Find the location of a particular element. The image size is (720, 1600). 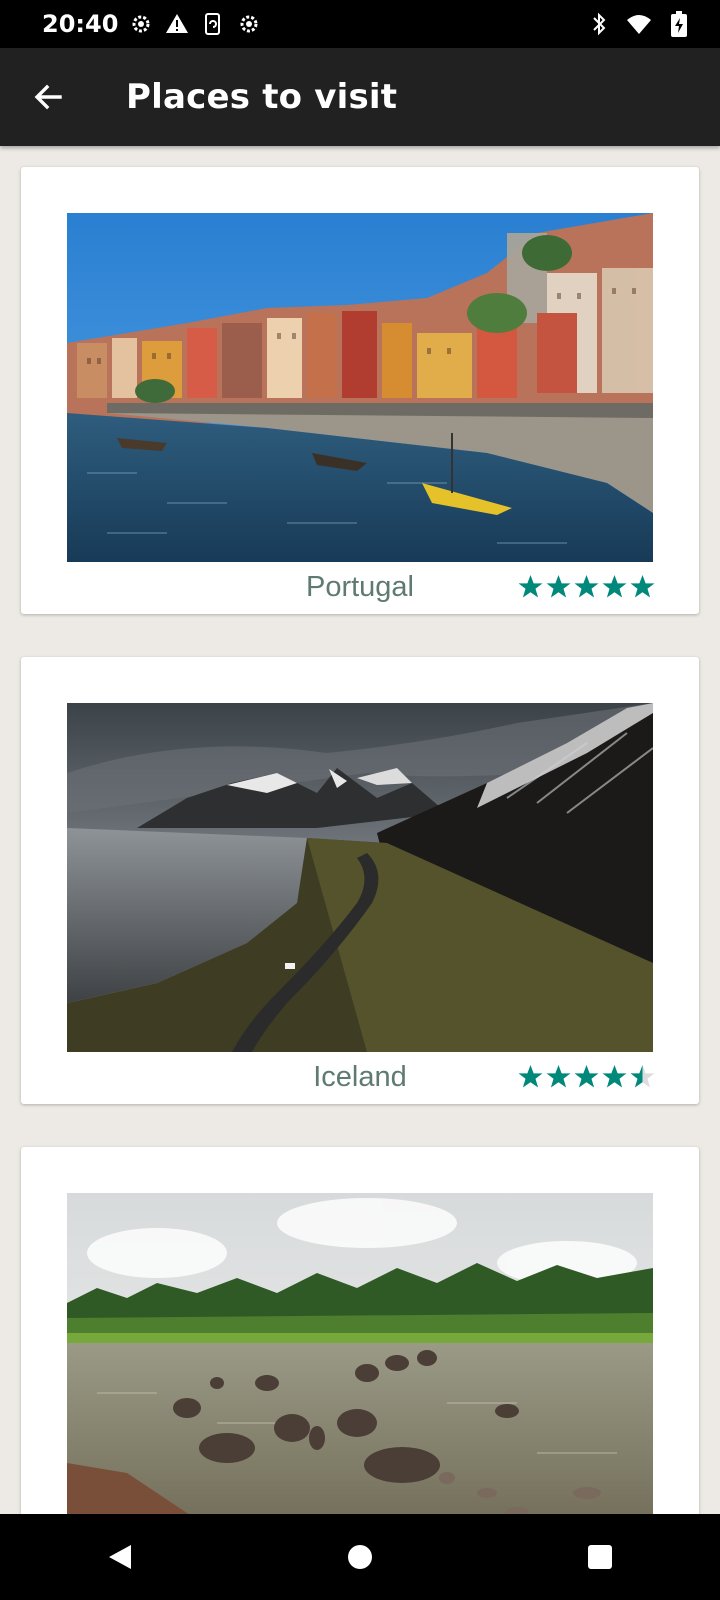

back-triangle-icon is located at coordinates (120, 1557).